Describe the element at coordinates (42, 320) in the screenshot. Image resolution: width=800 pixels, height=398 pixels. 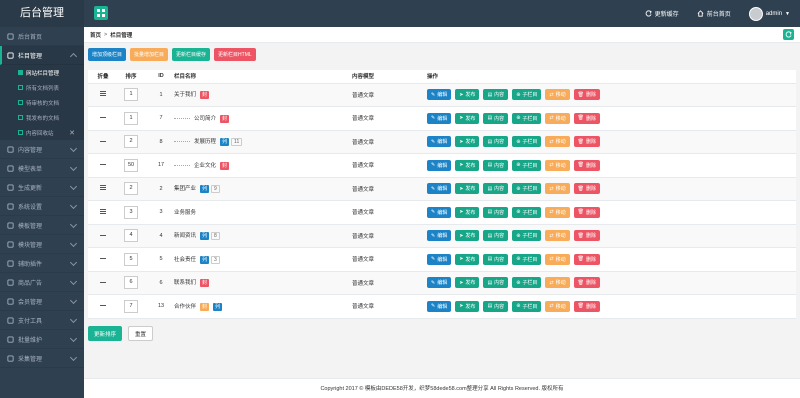
I see `sidebar-item: 支付工具` at that location.